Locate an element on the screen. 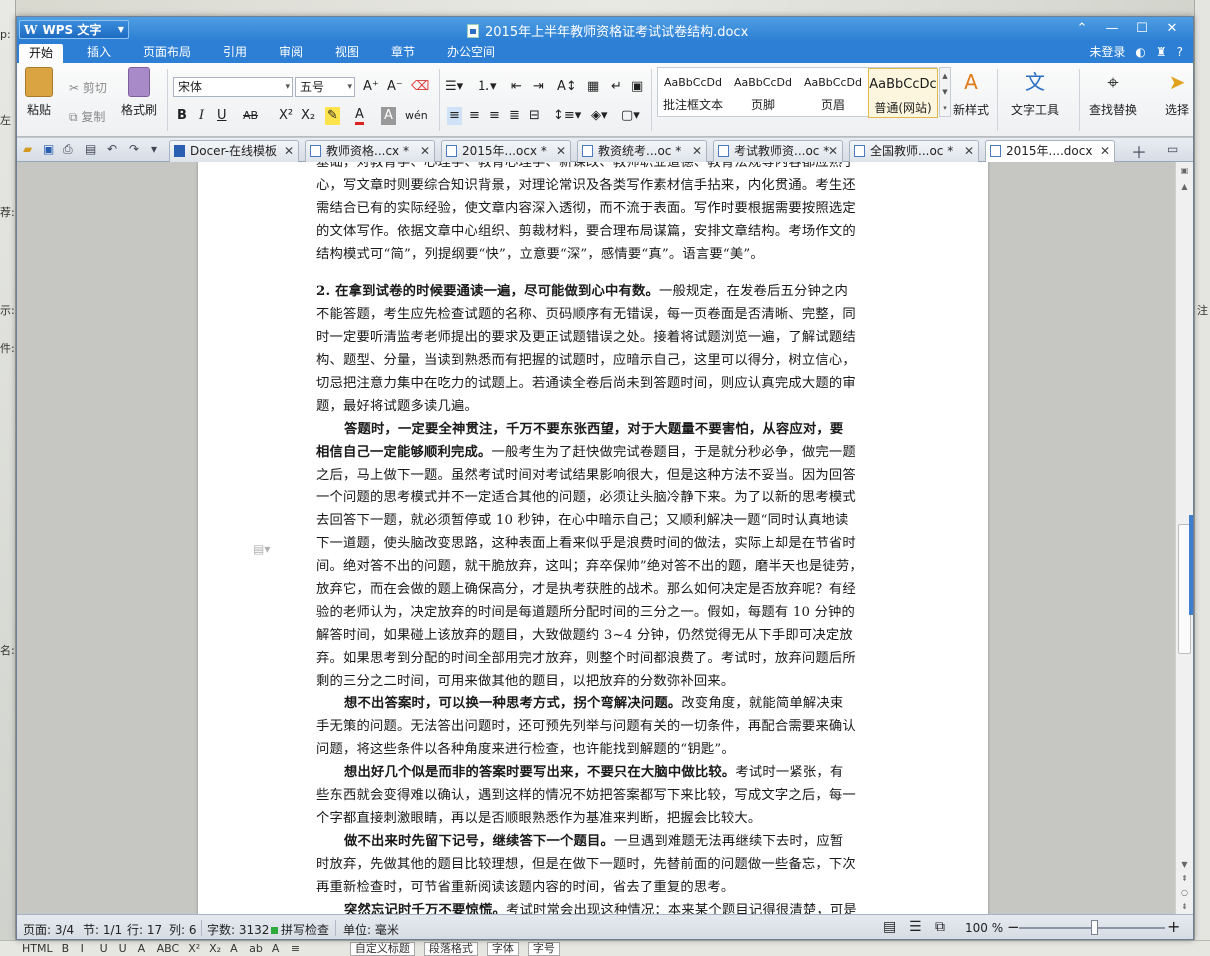 The image size is (1210, 956). tab-document: 全国教师...oc * ✕ is located at coordinates (914, 151).